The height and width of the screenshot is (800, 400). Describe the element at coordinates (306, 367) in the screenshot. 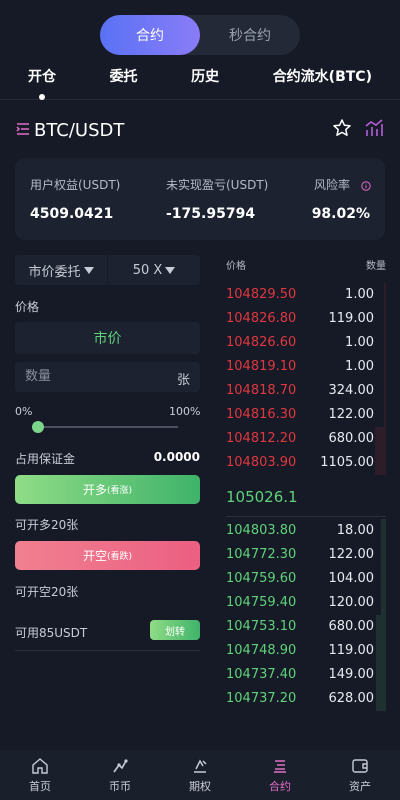

I see `ask-row: 104819.10 1.00` at that location.